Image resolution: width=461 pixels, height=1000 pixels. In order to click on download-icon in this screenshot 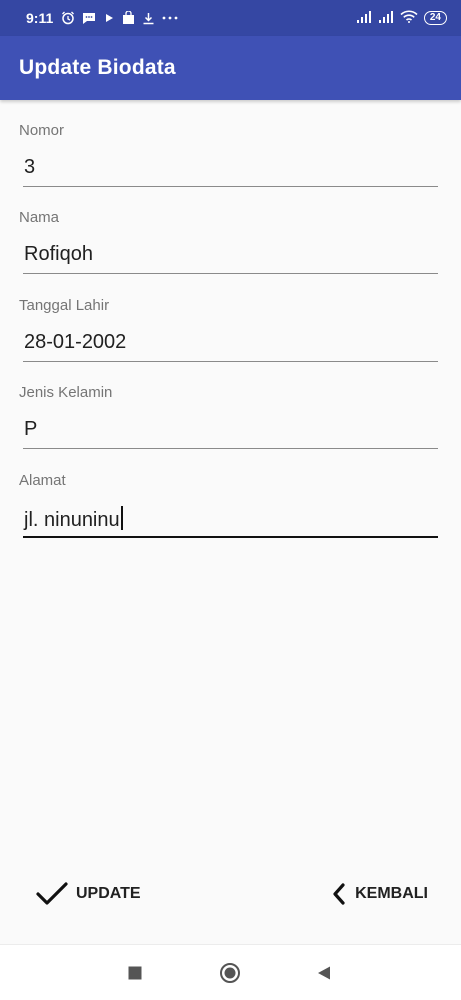, I will do `click(148, 18)`.